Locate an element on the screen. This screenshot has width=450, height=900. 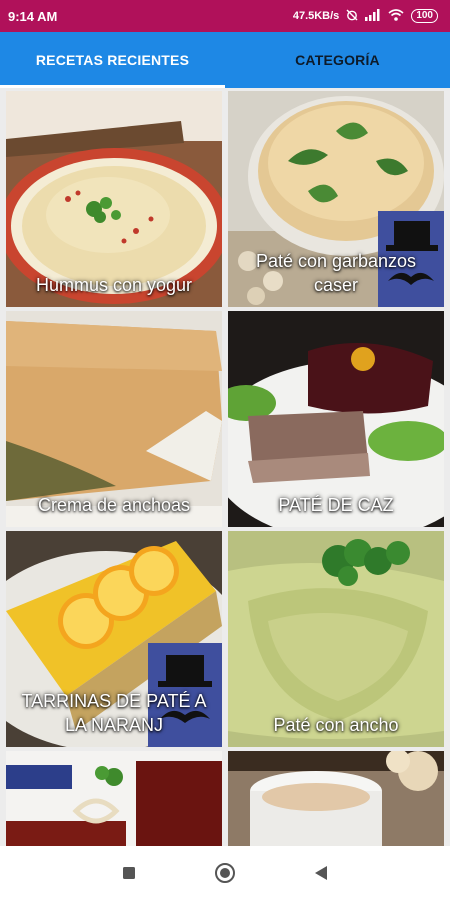
network-speed: 47.5KB/s is located at coordinates (316, 16).